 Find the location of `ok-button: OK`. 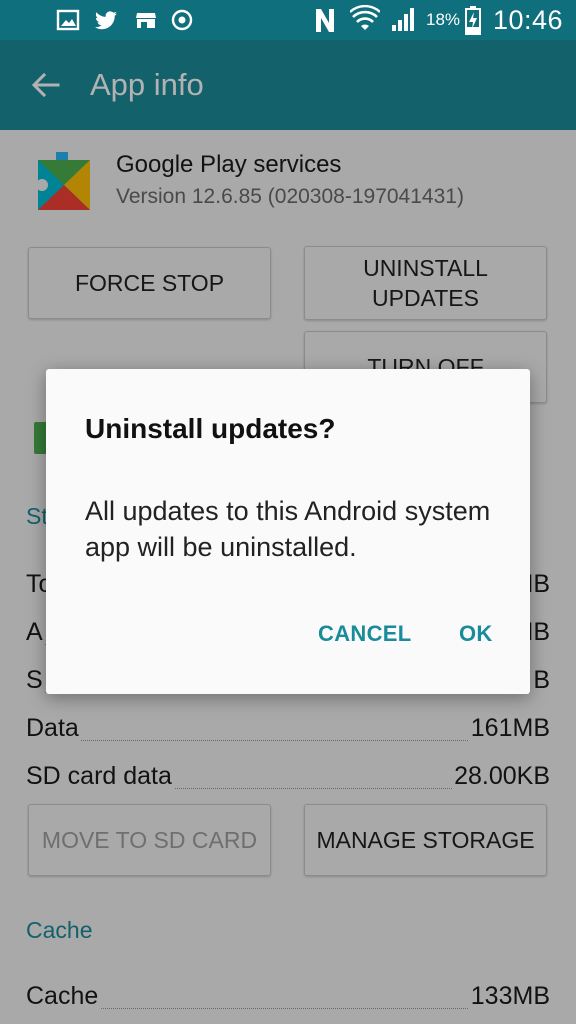

ok-button: OK is located at coordinates (476, 634).